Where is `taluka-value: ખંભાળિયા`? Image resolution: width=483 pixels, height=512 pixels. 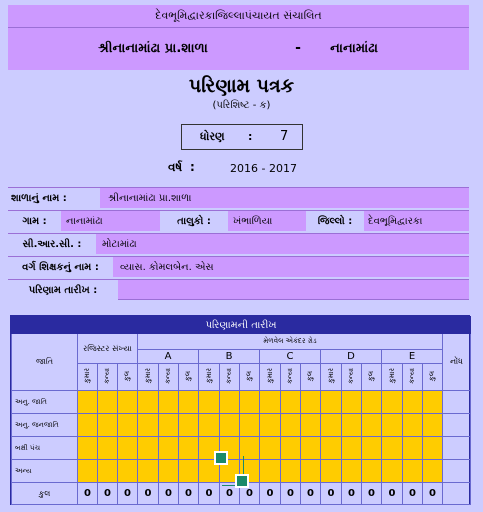 taluka-value: ખંભાળિયા is located at coordinates (253, 221).